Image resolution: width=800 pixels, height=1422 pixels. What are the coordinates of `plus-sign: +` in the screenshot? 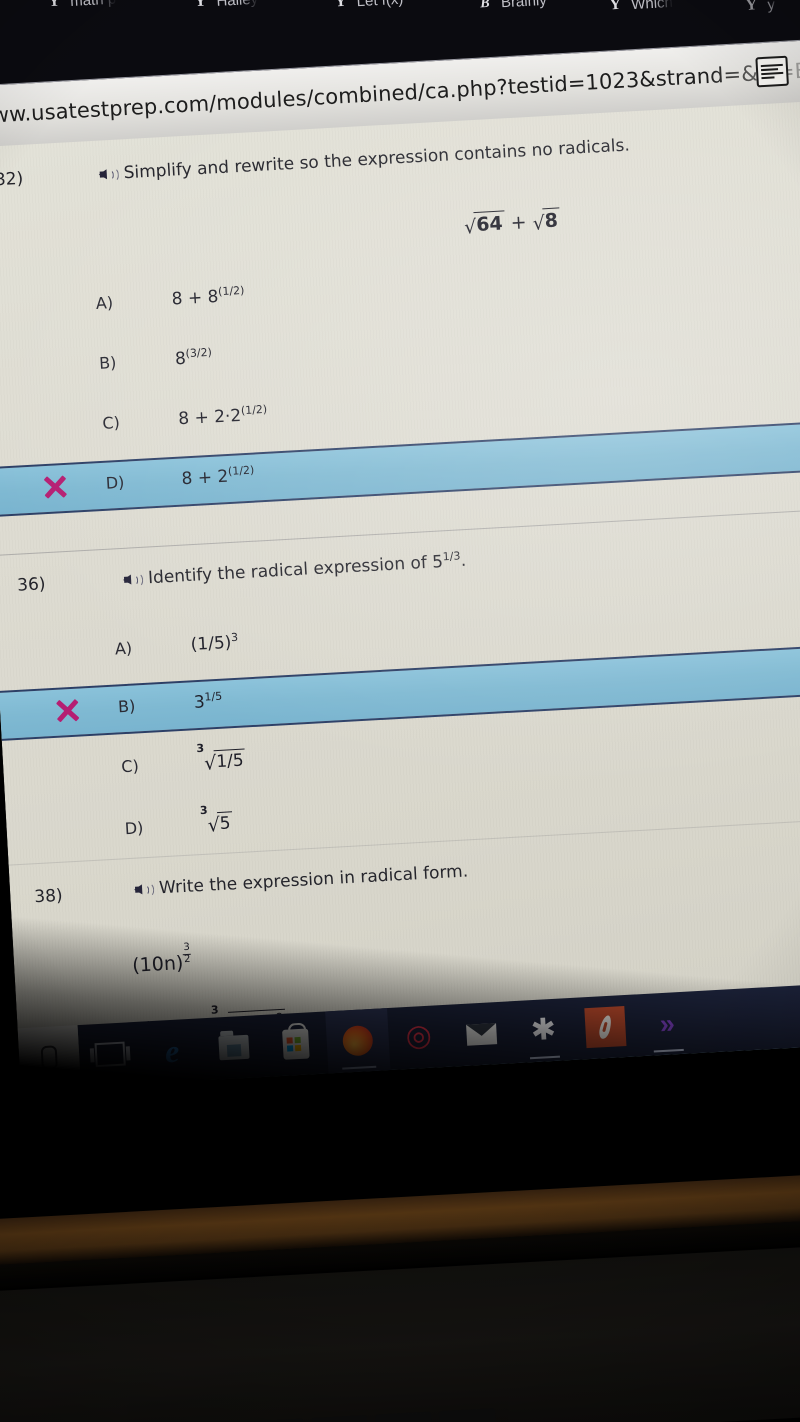 It's located at (519, 223).